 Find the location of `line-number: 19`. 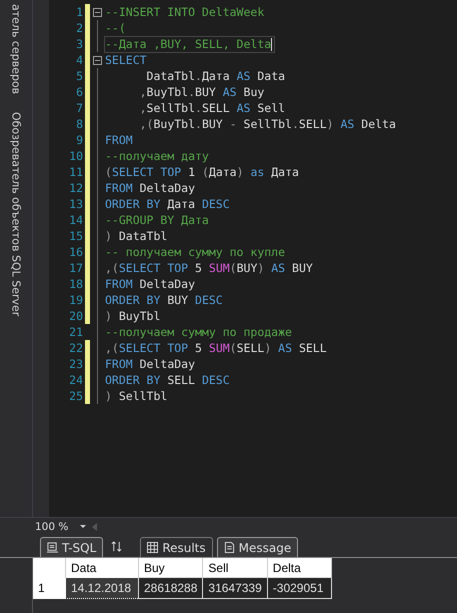

line-number: 19 is located at coordinates (75, 300).